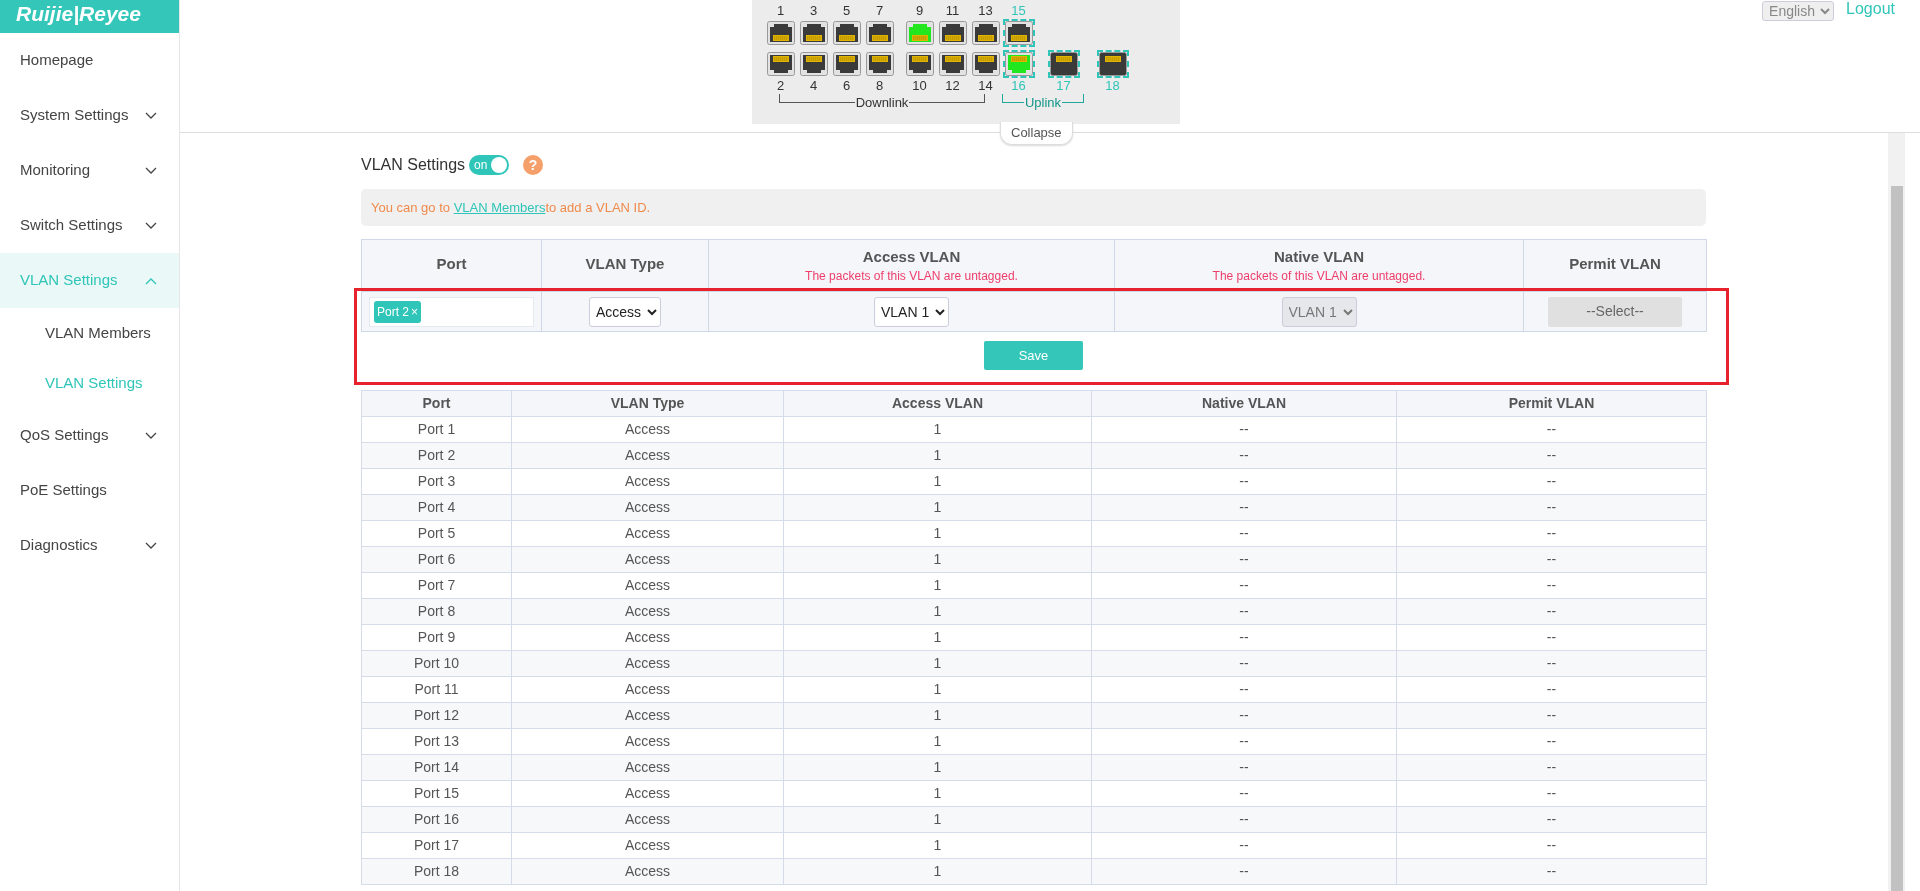 The image size is (1920, 891). I want to click on column-header: Port, so click(451, 264).